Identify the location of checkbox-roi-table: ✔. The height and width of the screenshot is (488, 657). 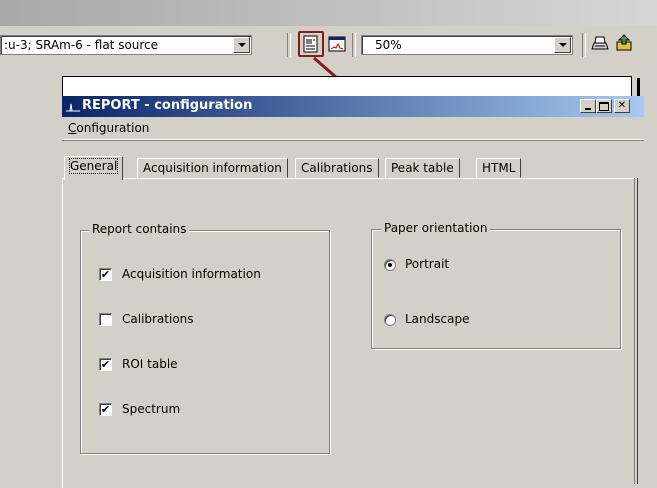
(105, 364).